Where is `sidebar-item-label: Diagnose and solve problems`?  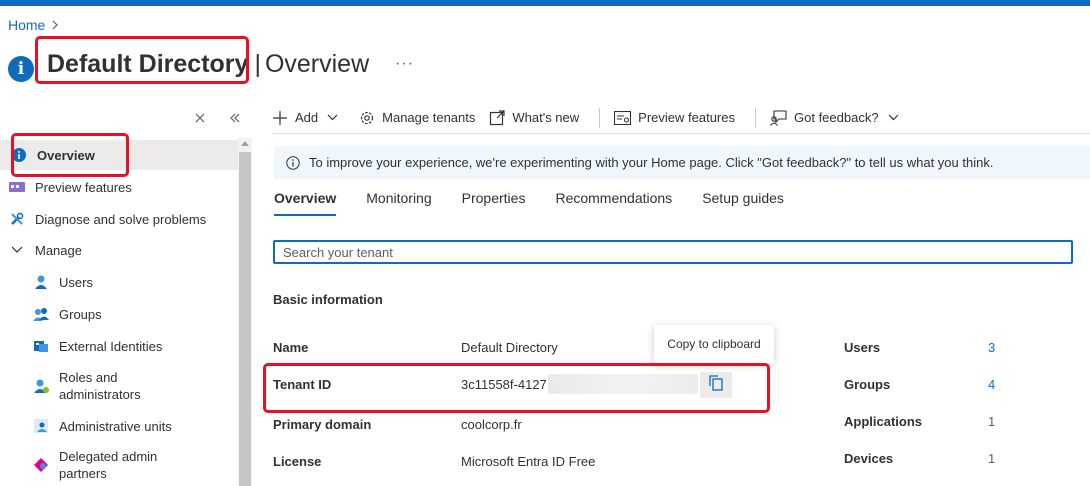 sidebar-item-label: Diagnose and solve problems is located at coordinates (121, 219).